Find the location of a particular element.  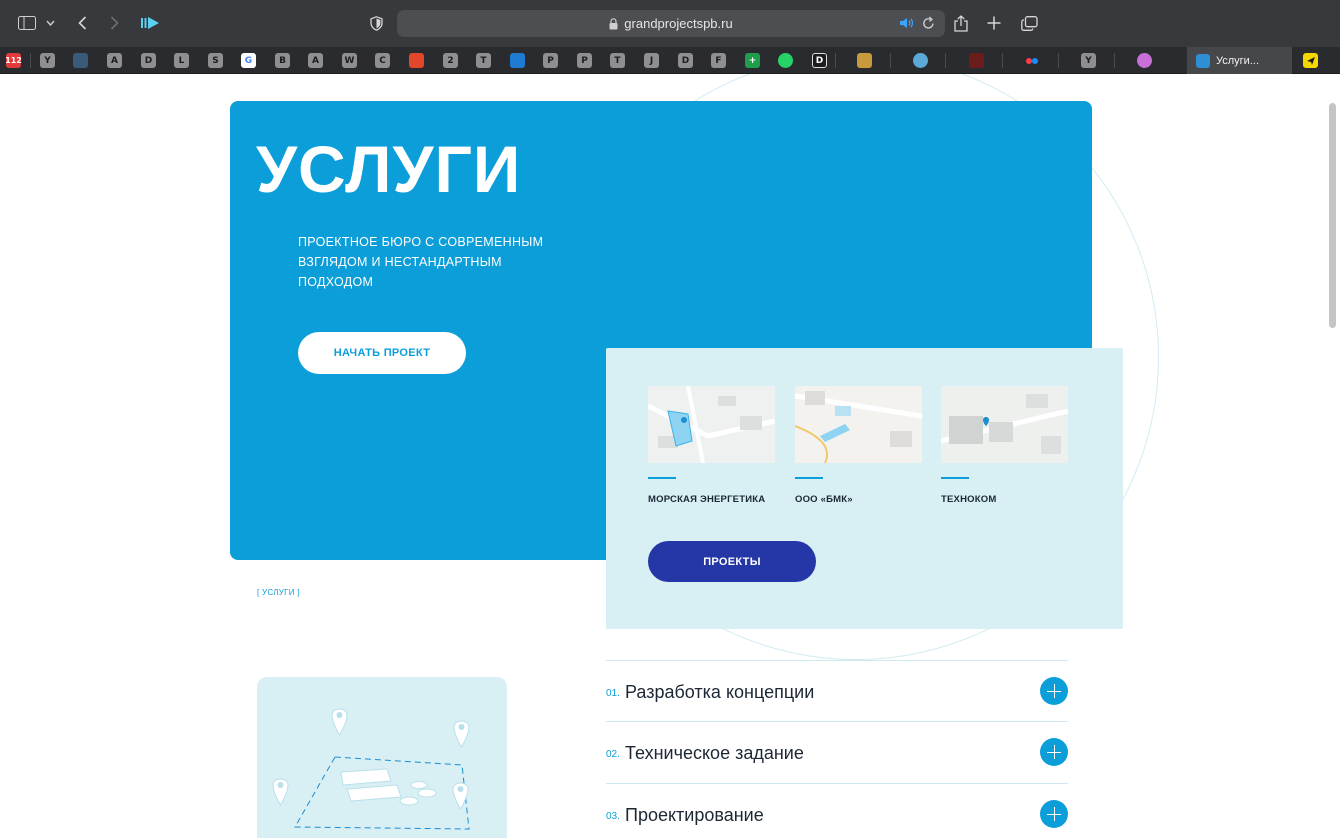

bookmark-icon: J is located at coordinates (651, 60).